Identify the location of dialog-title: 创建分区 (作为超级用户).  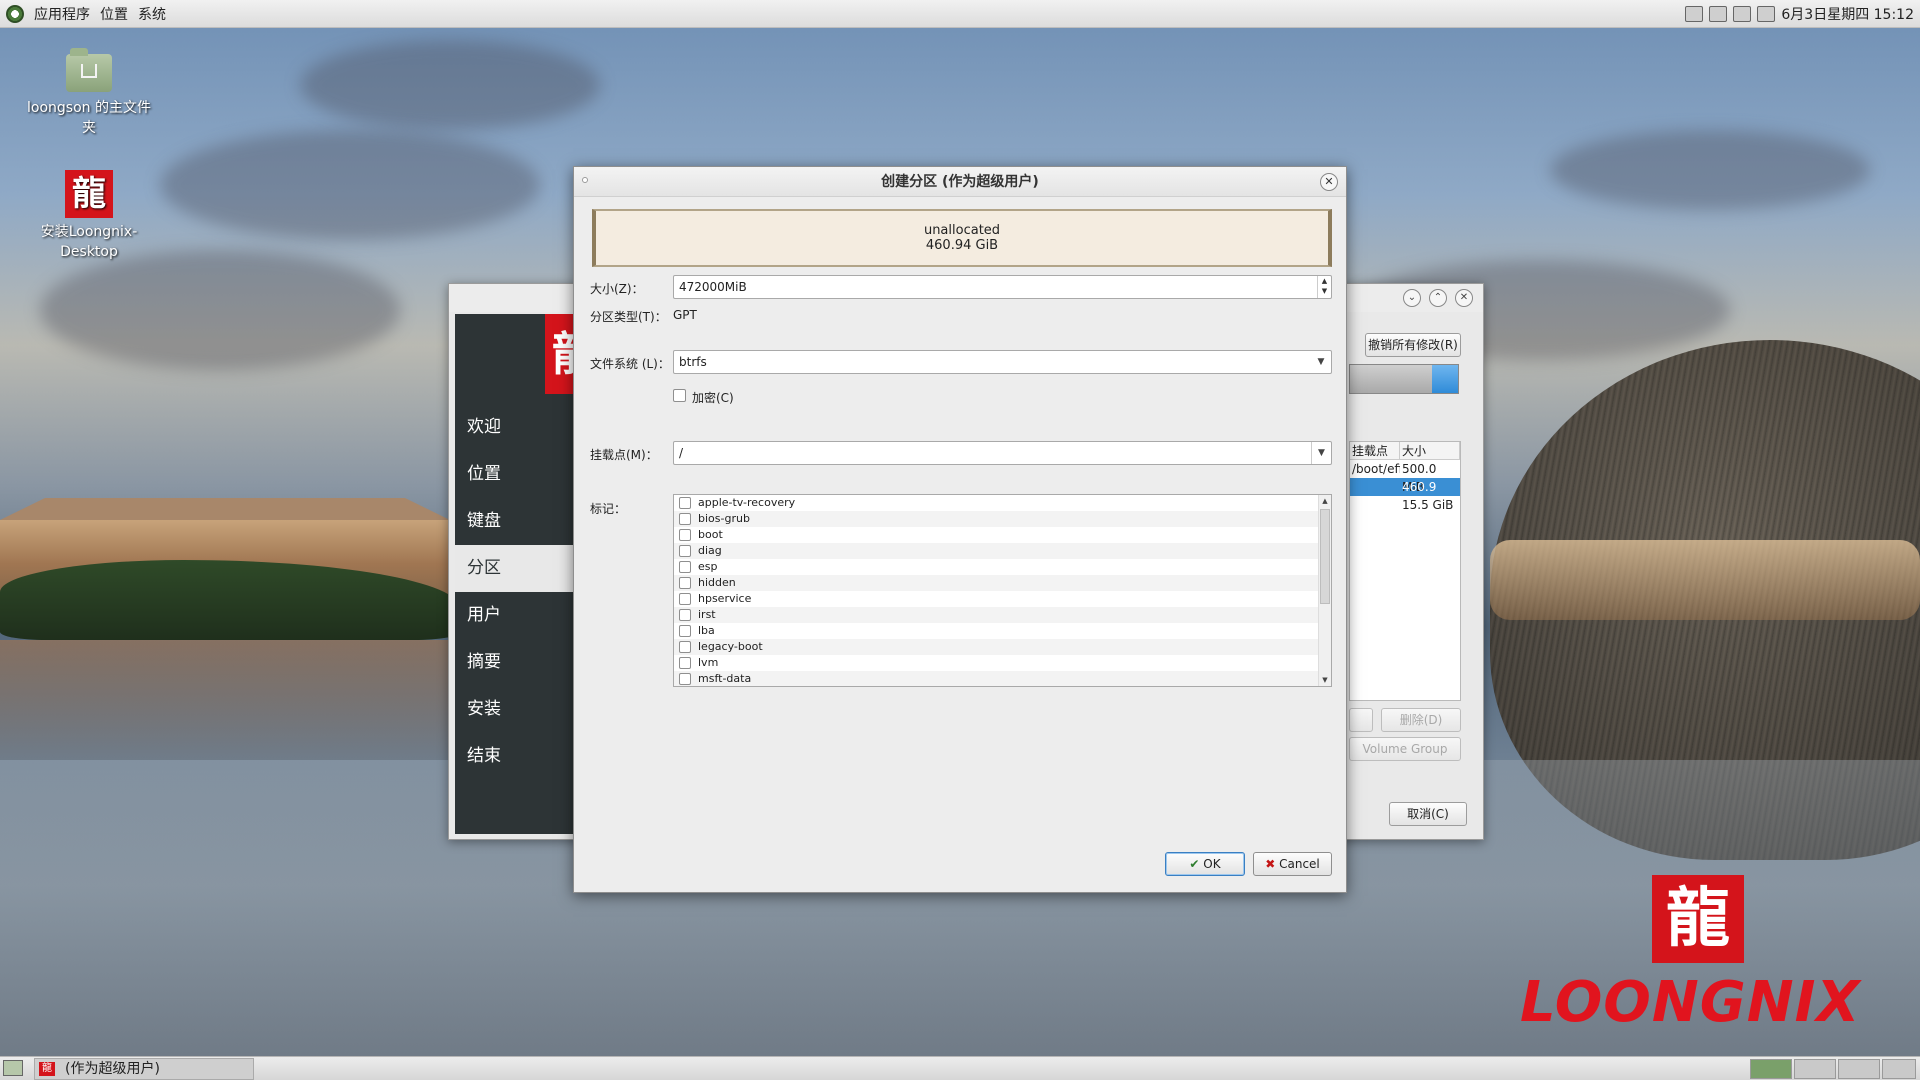
(960, 182).